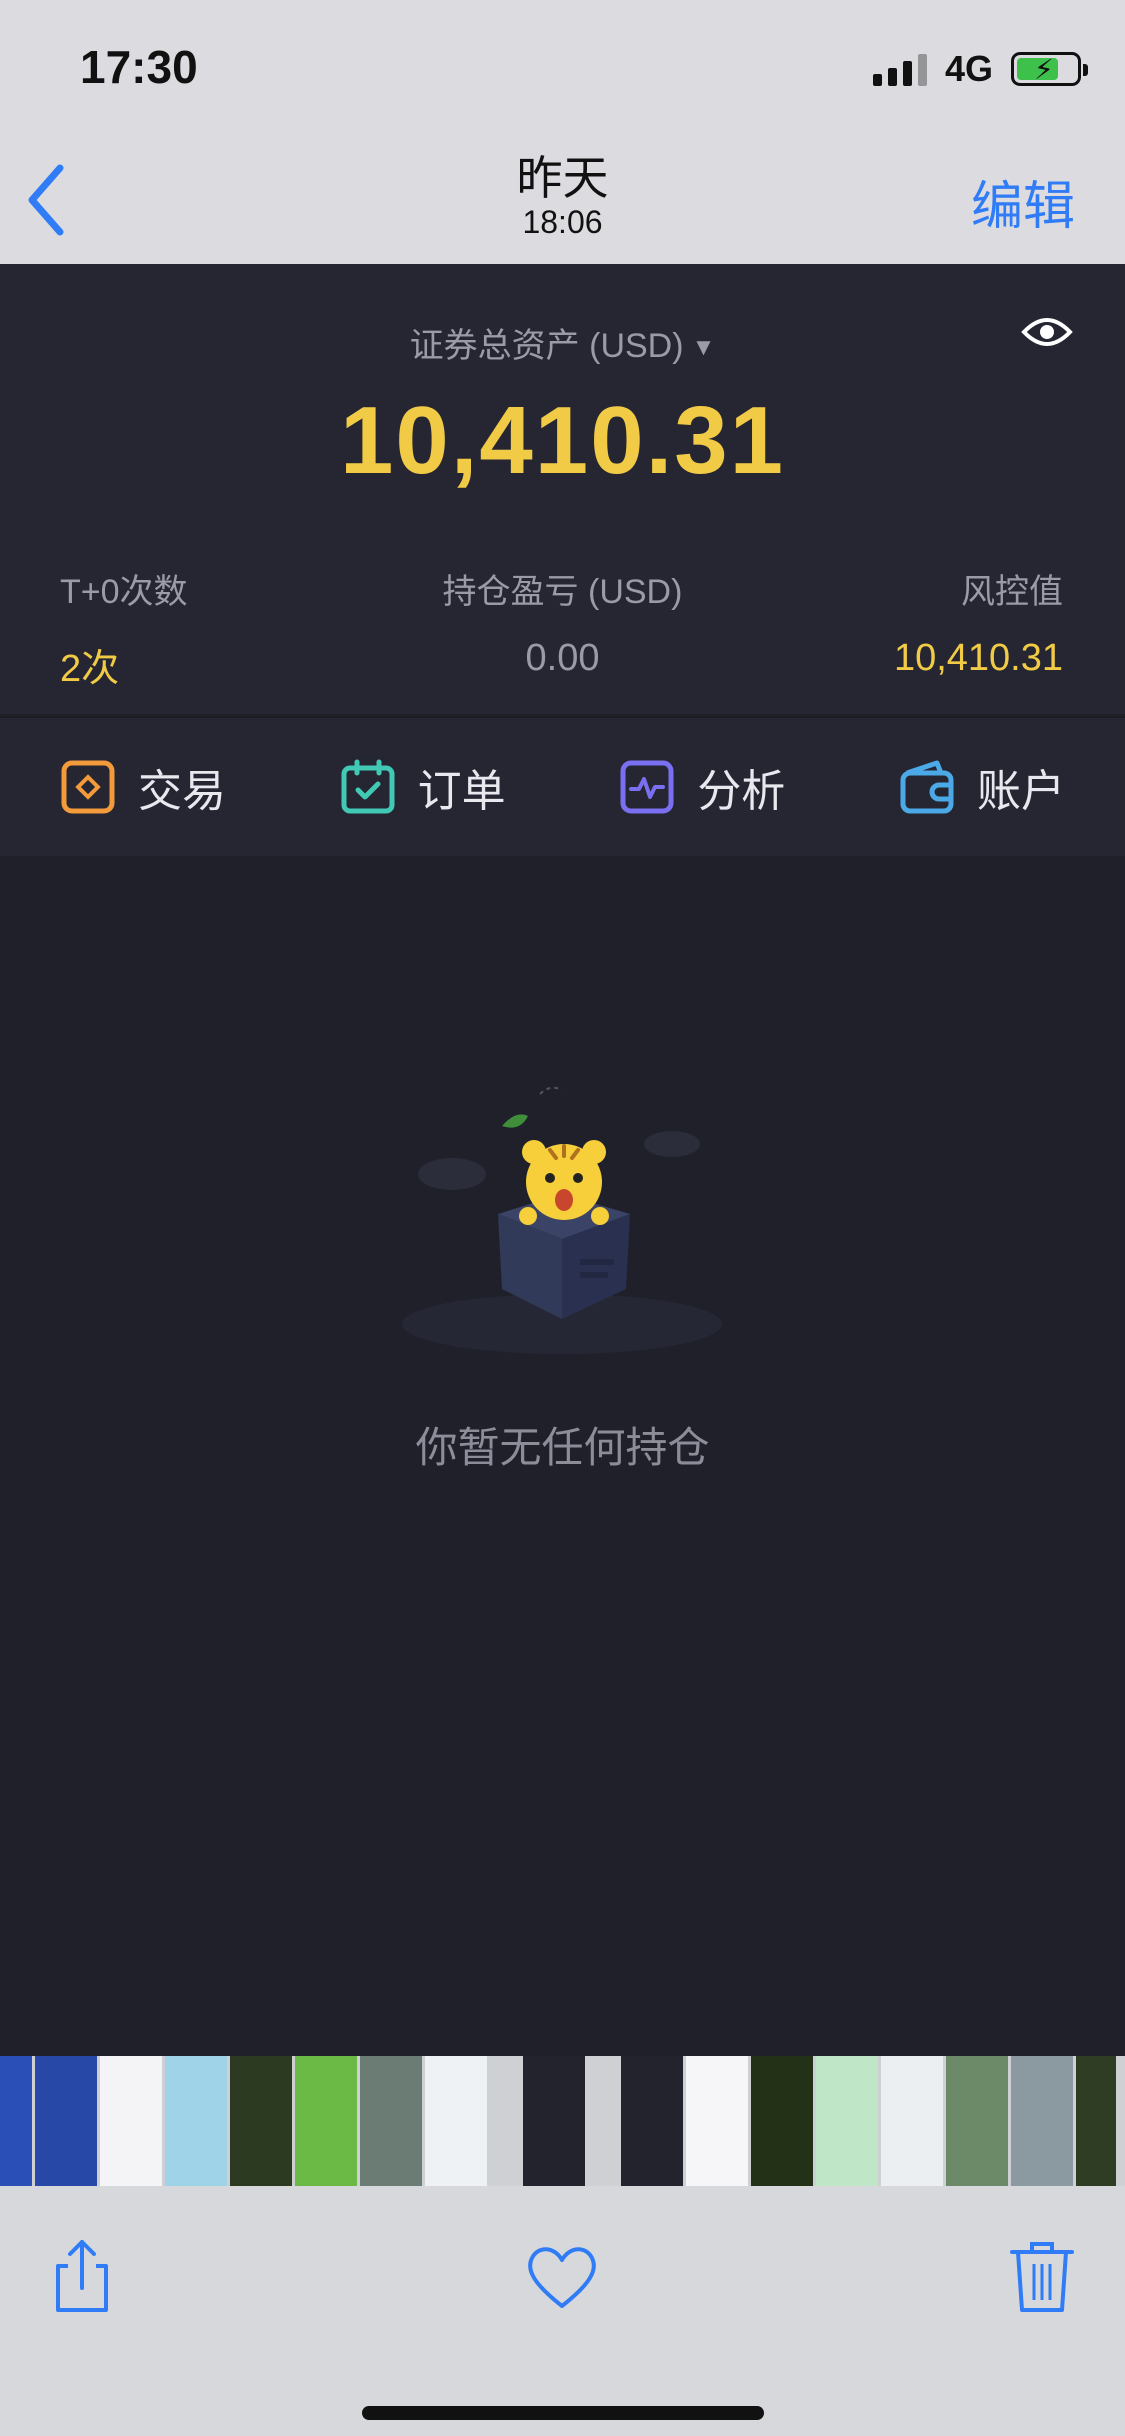 The height and width of the screenshot is (2436, 1125). I want to click on tab-label: 交易, so click(182, 791).